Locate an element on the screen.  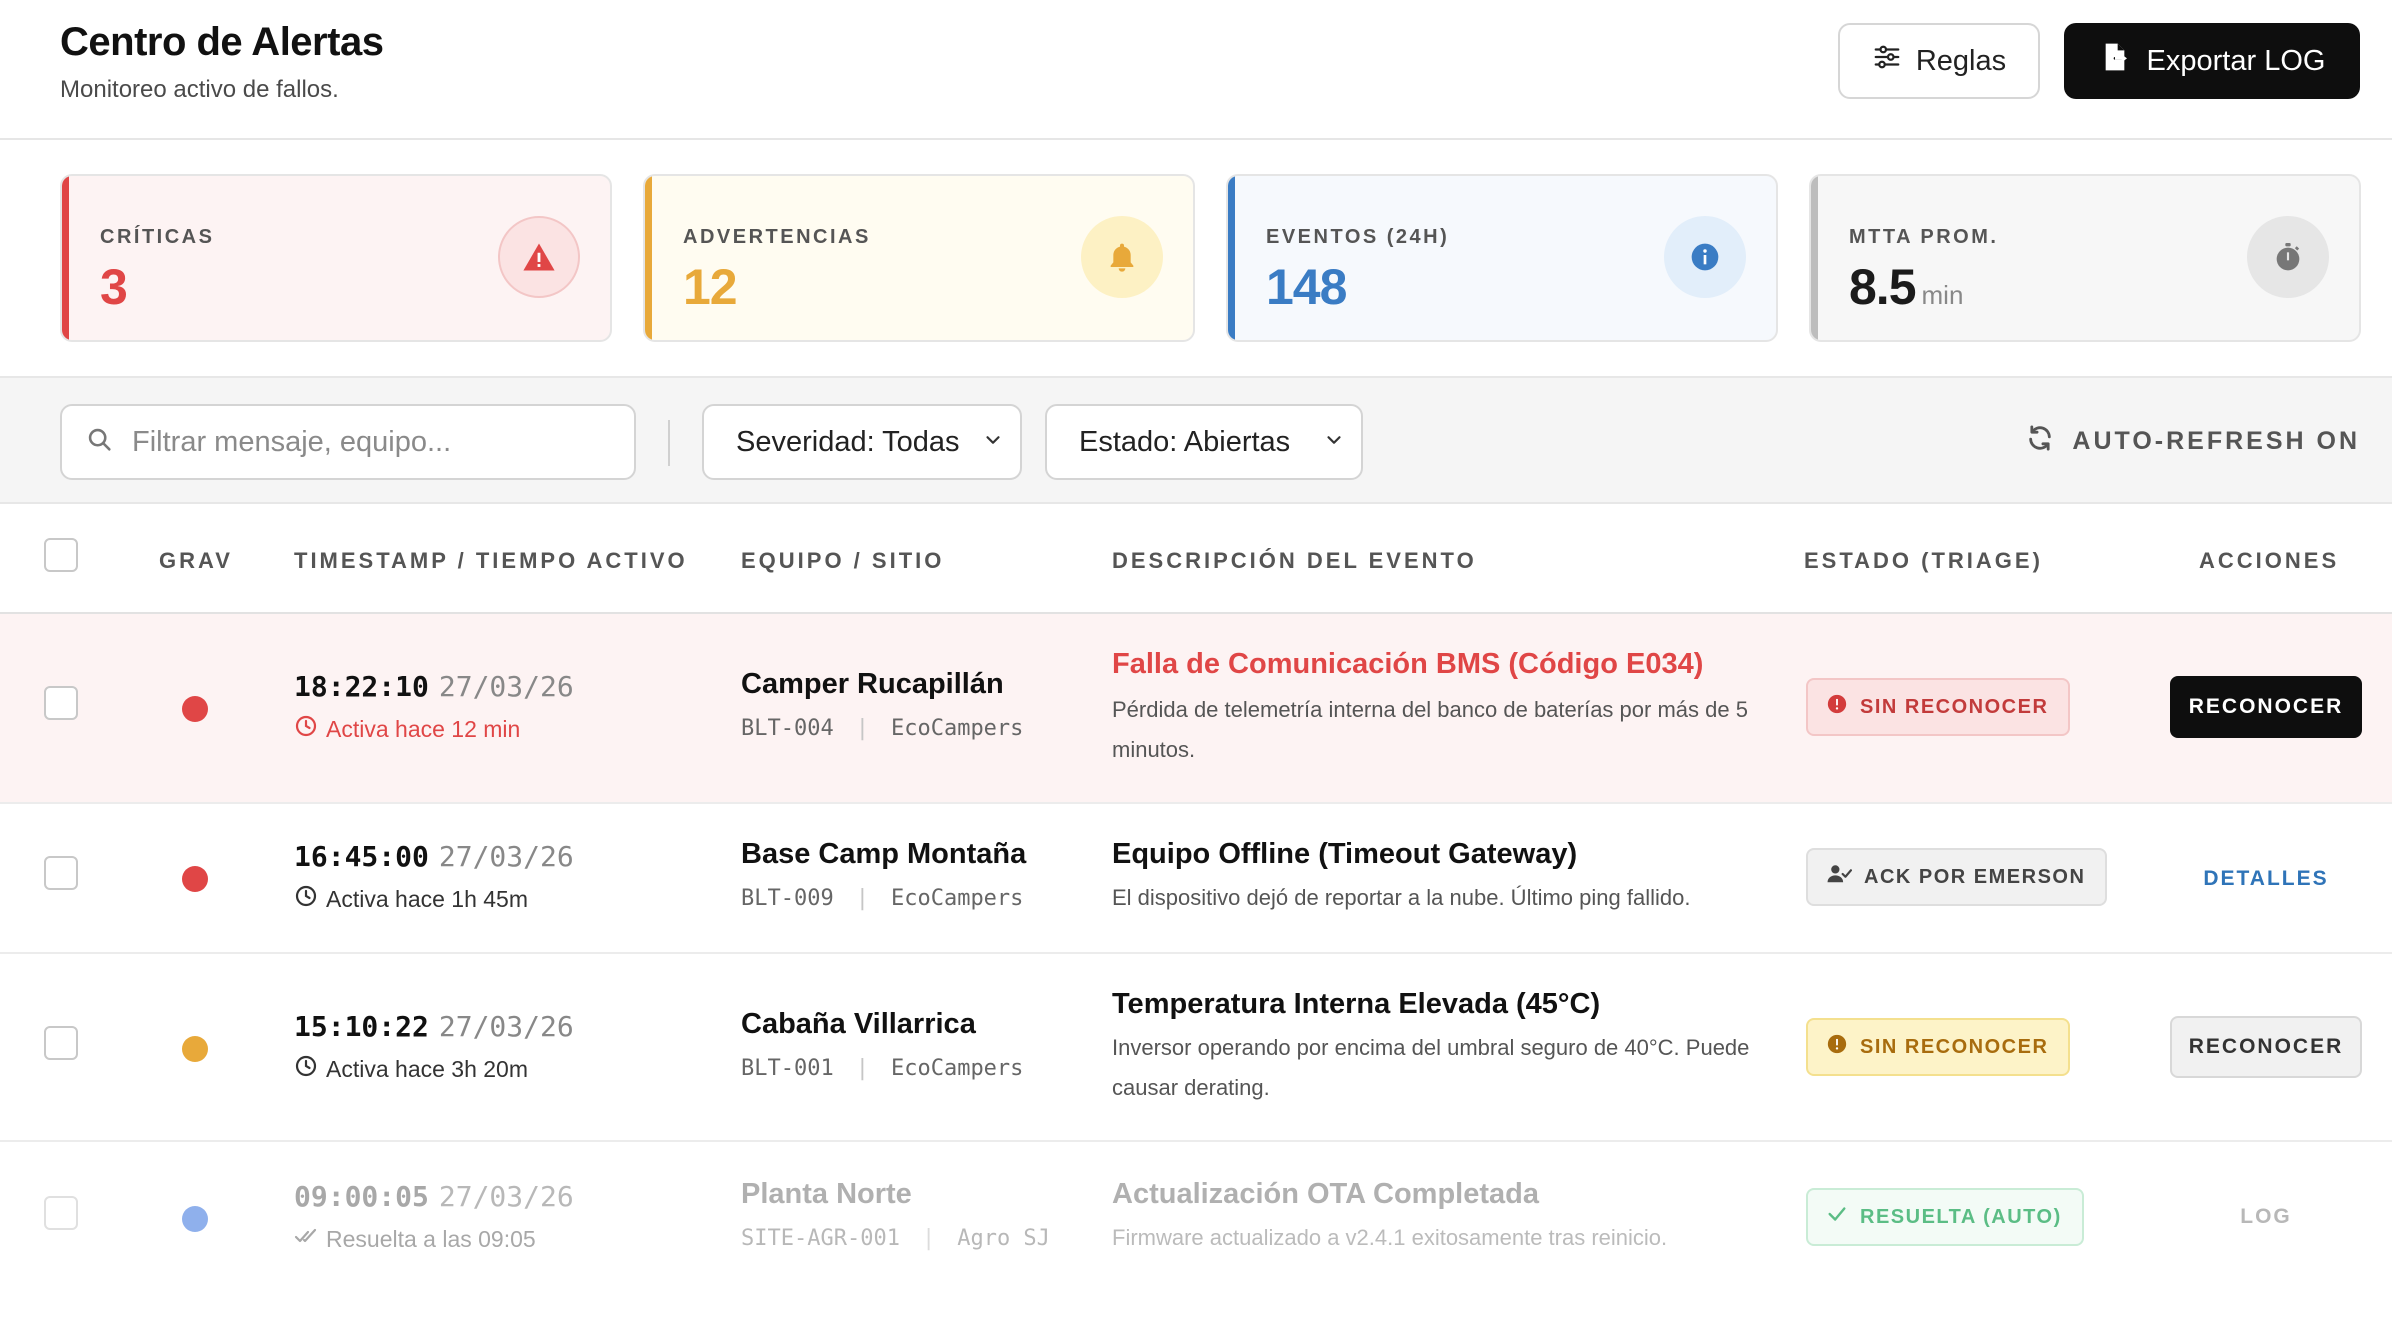
info-icon is located at coordinates (1705, 257).